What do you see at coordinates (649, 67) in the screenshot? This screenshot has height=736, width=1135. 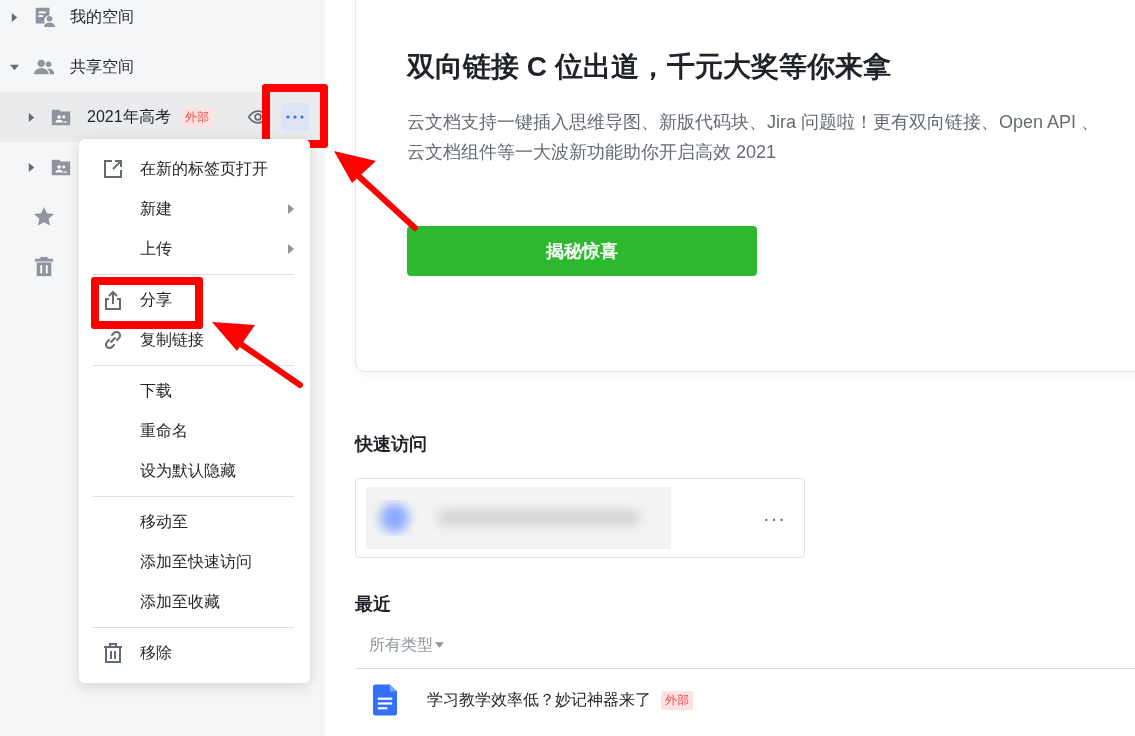 I see `banner-title: 双向链接 C 位出道，千元大奖等你来拿` at bounding box center [649, 67].